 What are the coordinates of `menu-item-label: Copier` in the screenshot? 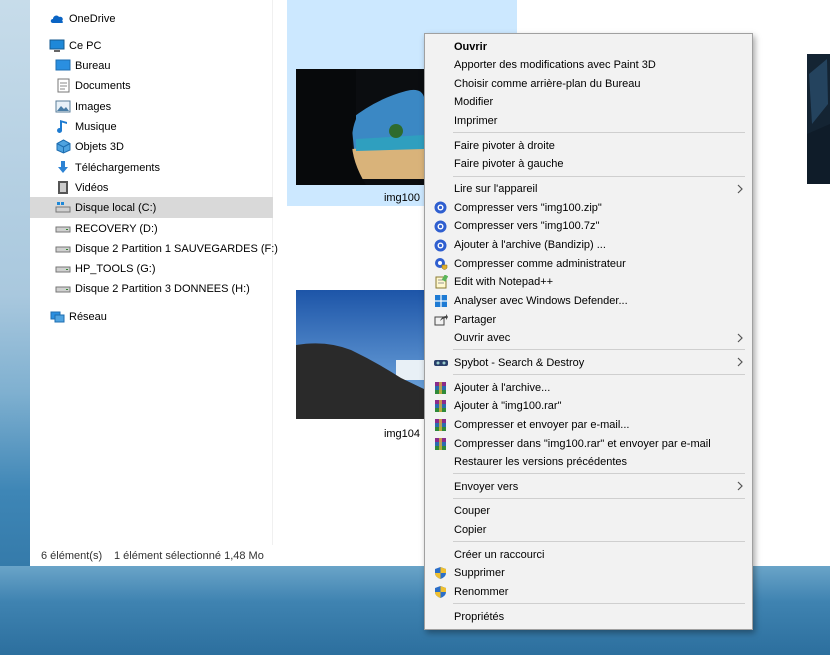 It's located at (470, 530).